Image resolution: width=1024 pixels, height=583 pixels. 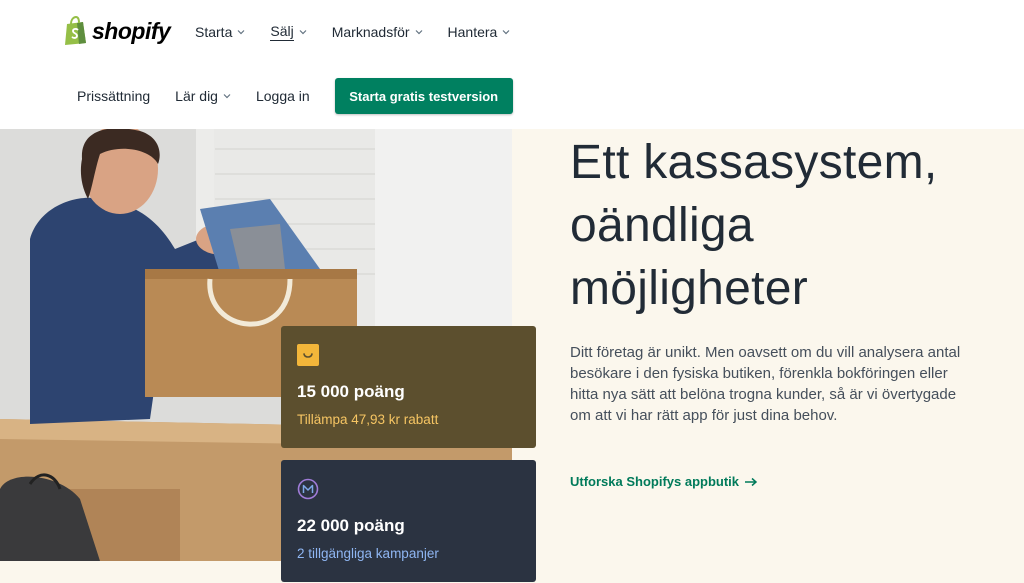 I want to click on brand-name: shopify, so click(x=131, y=30).